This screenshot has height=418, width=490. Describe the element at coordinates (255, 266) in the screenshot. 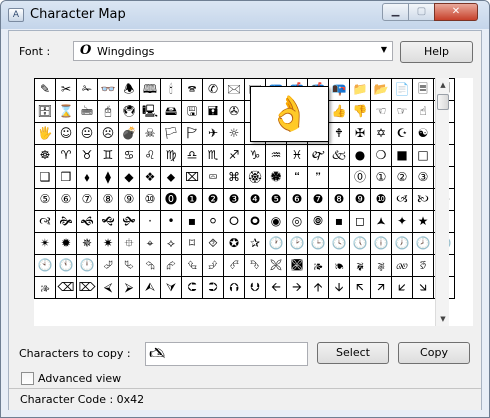

I see `character-cell: ⮷` at that location.